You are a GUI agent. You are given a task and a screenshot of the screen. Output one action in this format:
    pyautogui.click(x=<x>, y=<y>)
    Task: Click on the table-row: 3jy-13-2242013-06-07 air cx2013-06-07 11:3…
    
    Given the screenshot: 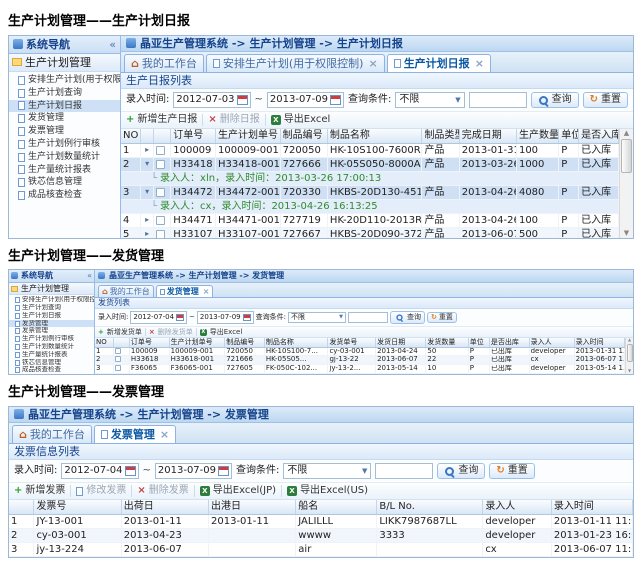 What is the action you would take?
    pyautogui.click(x=321, y=549)
    